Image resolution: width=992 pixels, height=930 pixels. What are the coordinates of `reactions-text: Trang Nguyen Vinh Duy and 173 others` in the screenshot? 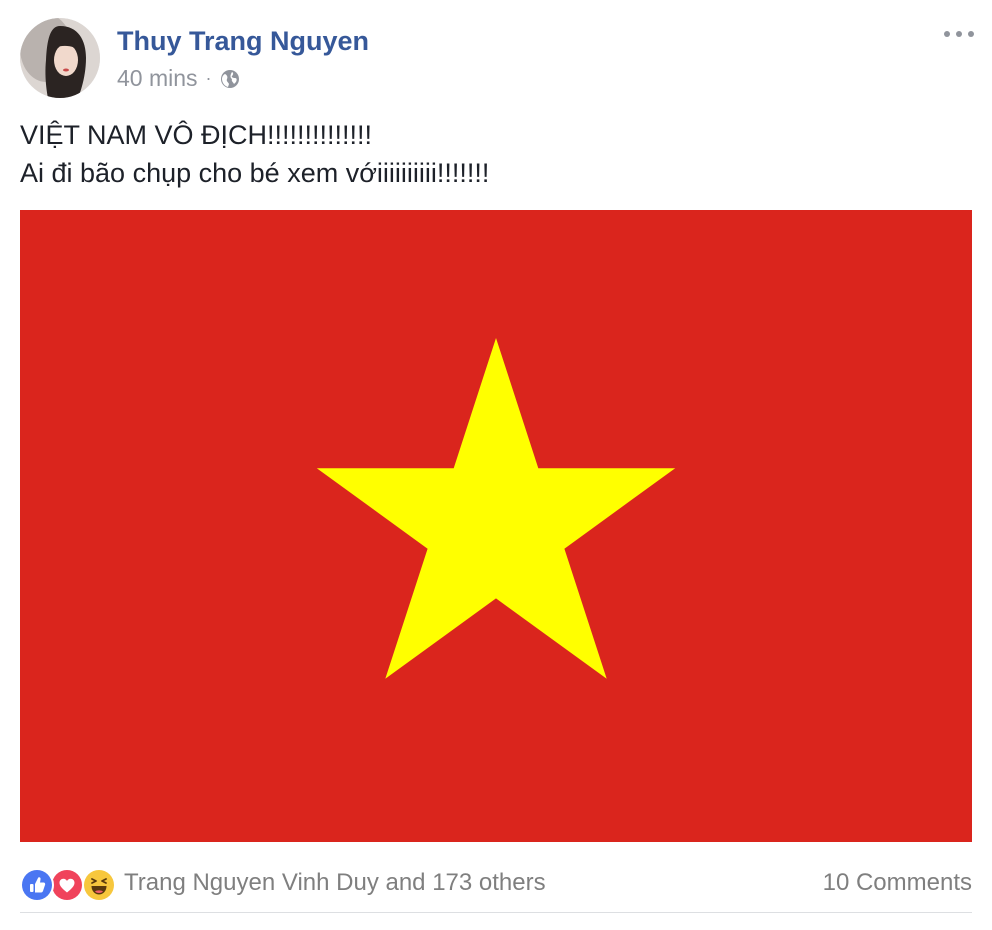 It's located at (335, 883).